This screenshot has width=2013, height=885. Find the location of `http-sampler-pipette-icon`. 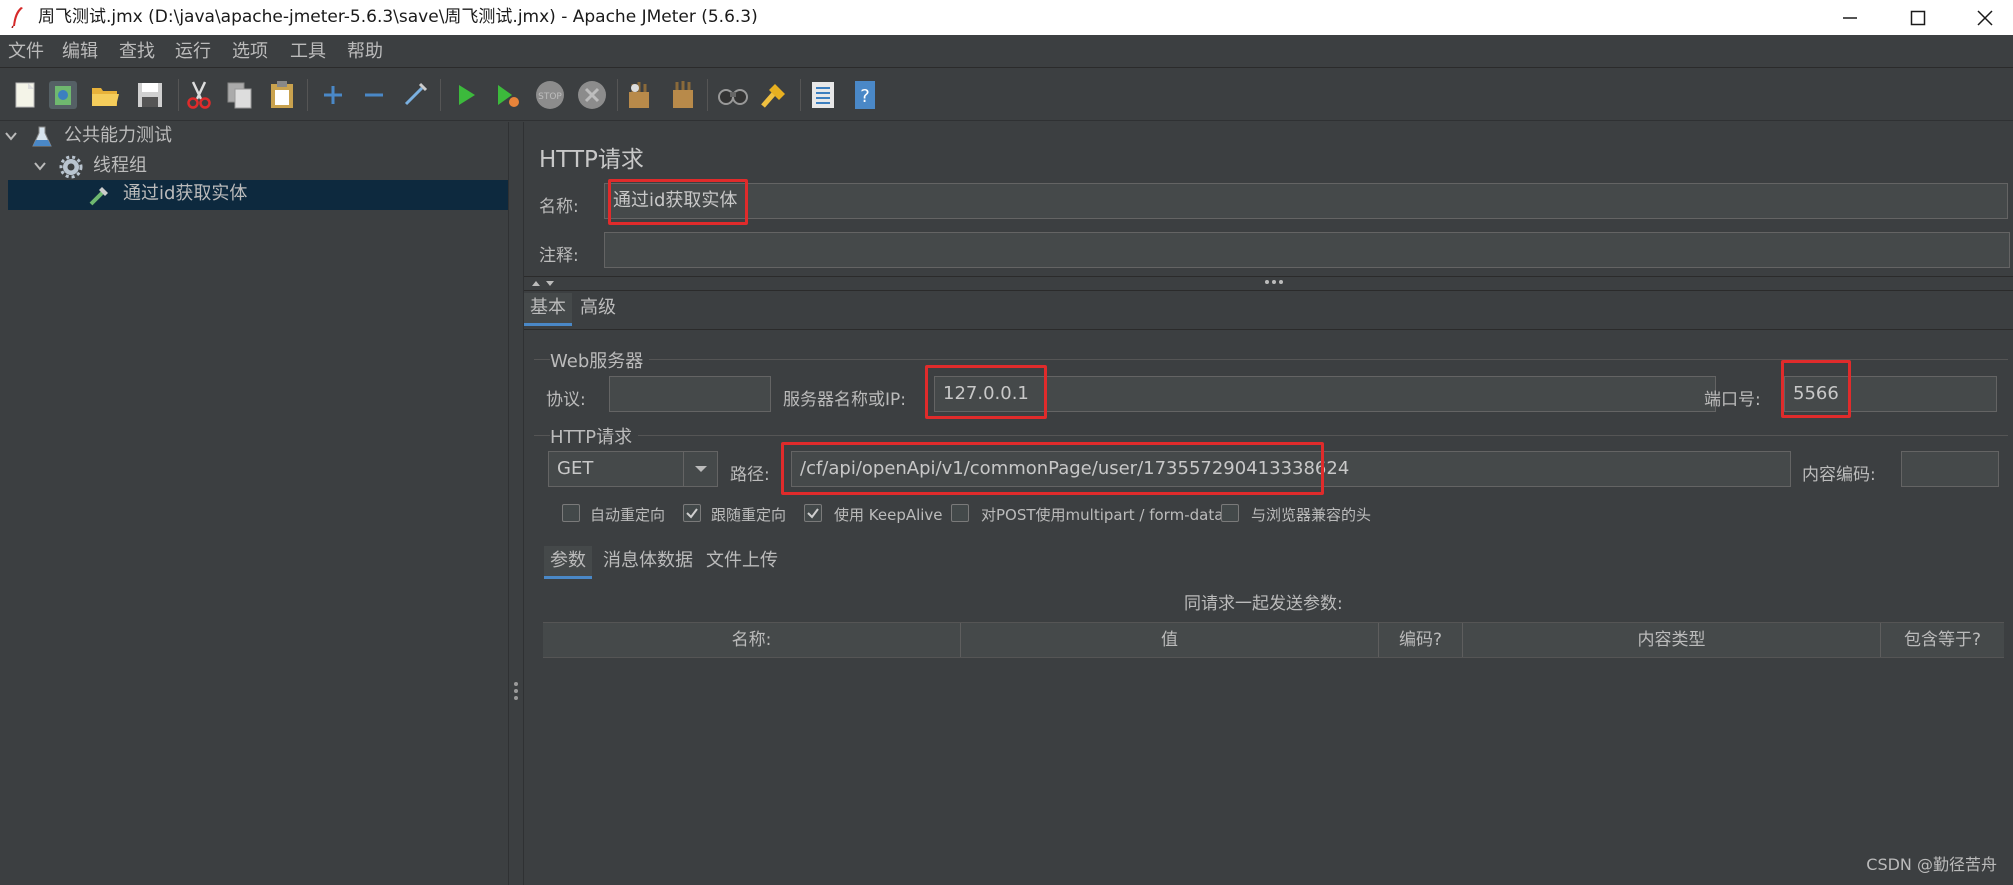

http-sampler-pipette-icon is located at coordinates (98, 196).